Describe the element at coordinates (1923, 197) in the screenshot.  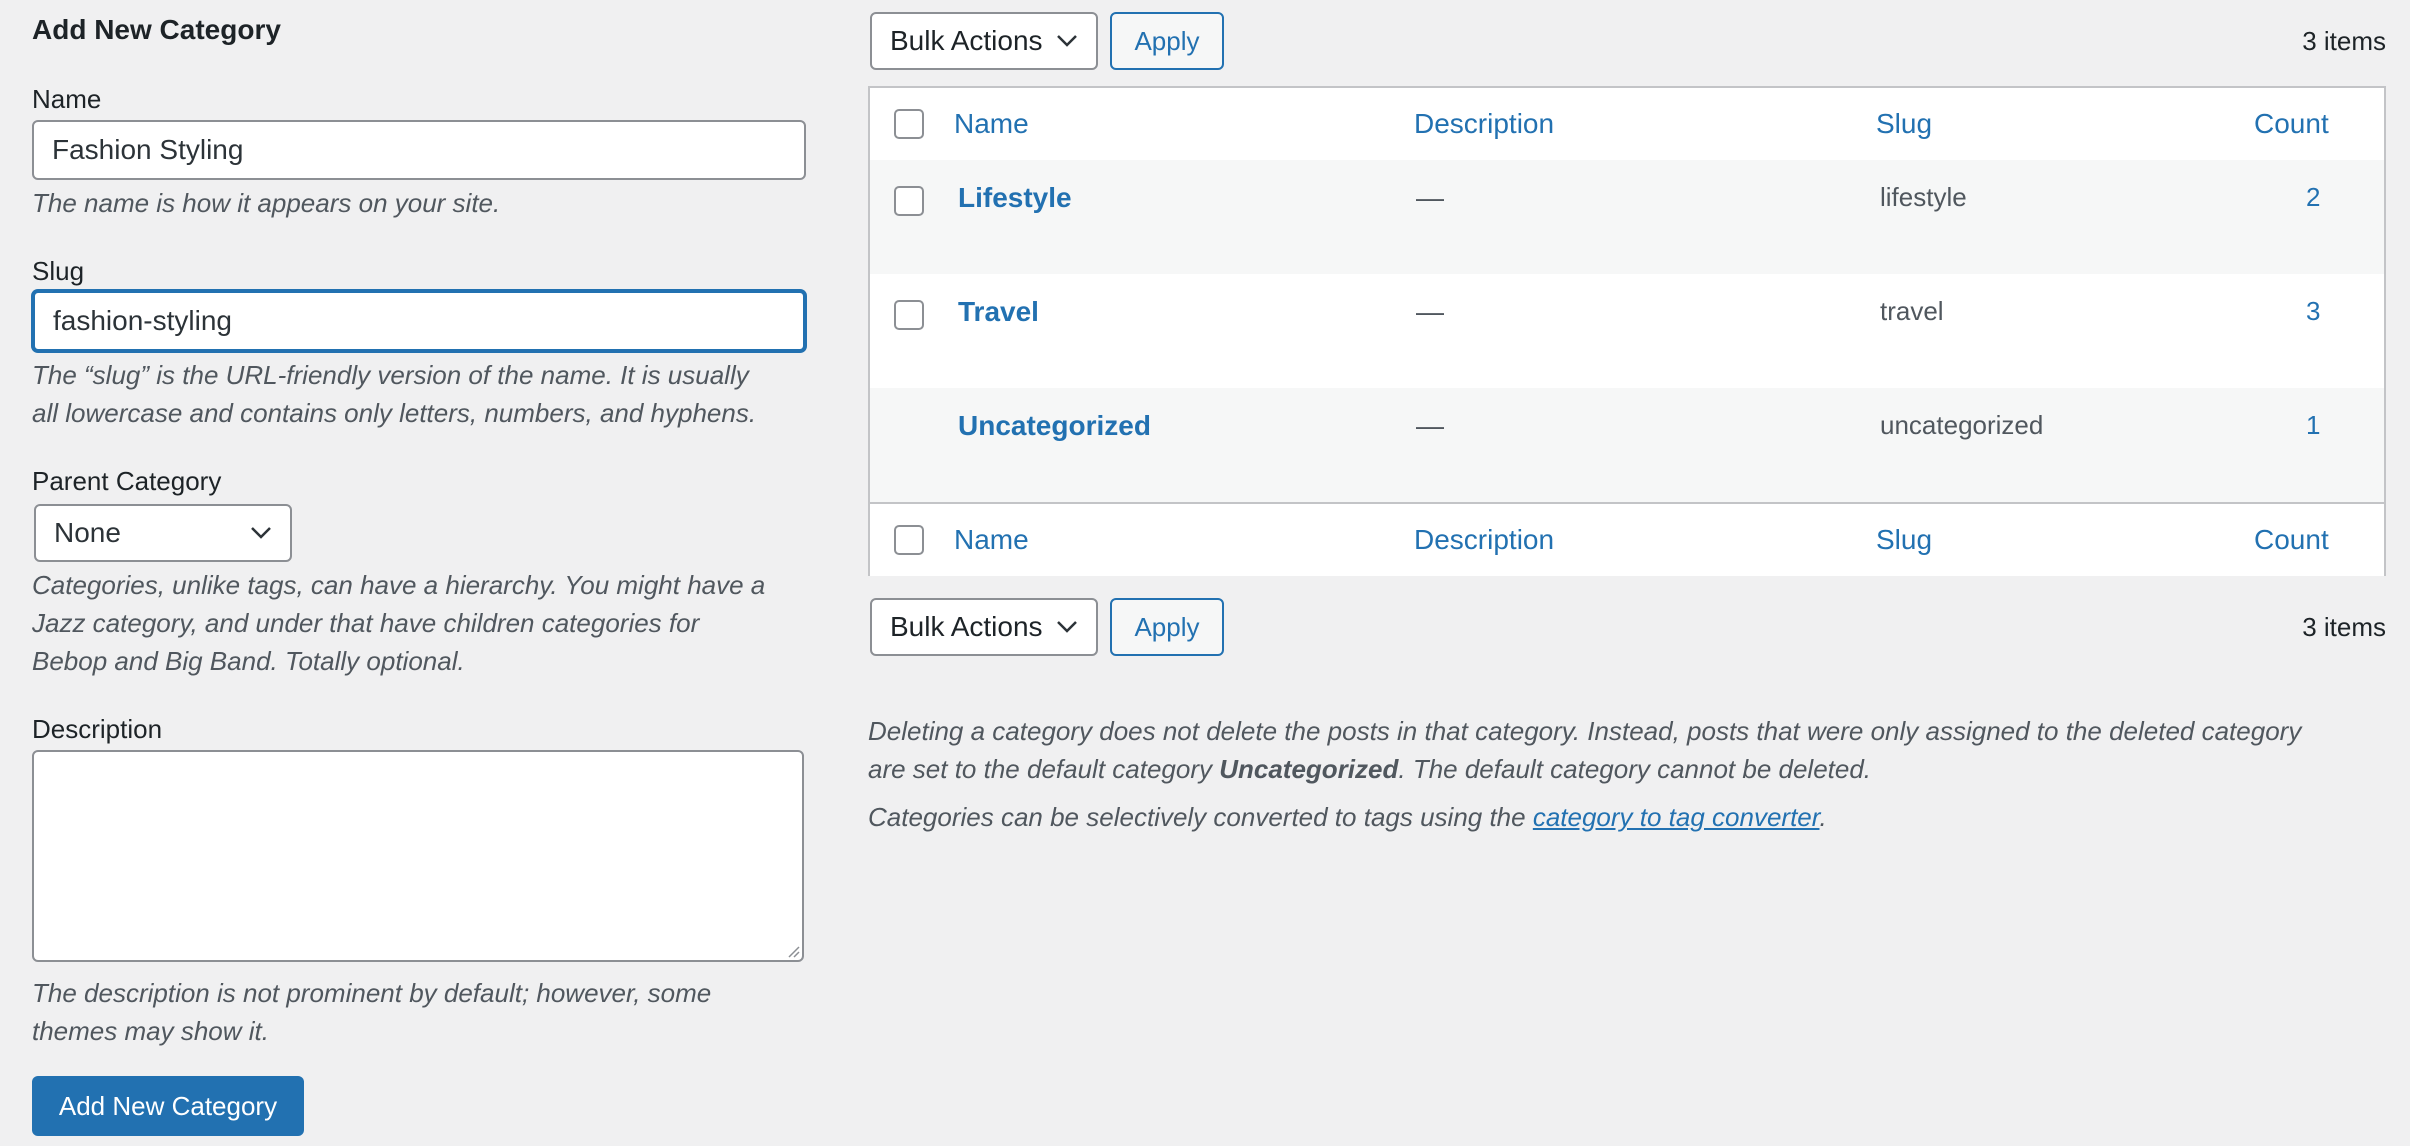
I see `row-slug: lifestyle` at that location.